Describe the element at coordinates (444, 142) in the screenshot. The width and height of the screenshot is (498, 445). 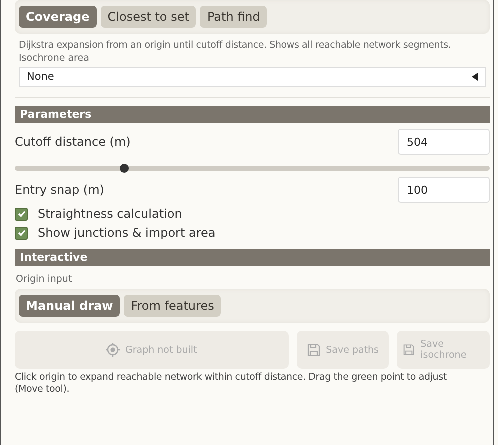
I see `input-field: 504` at that location.